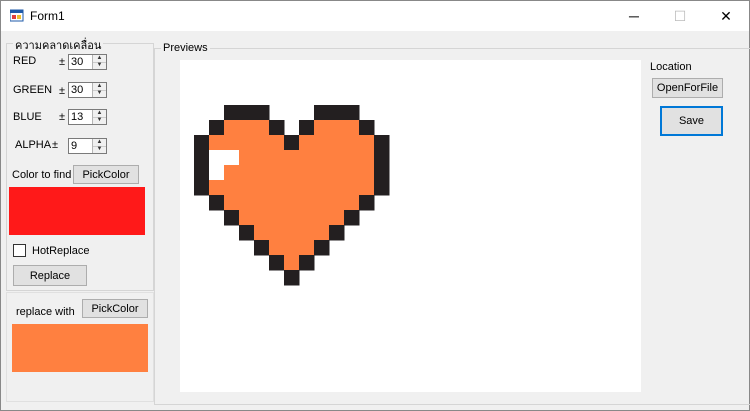 The width and height of the screenshot is (750, 411). I want to click on maximize-icon: ☐, so click(680, 15).